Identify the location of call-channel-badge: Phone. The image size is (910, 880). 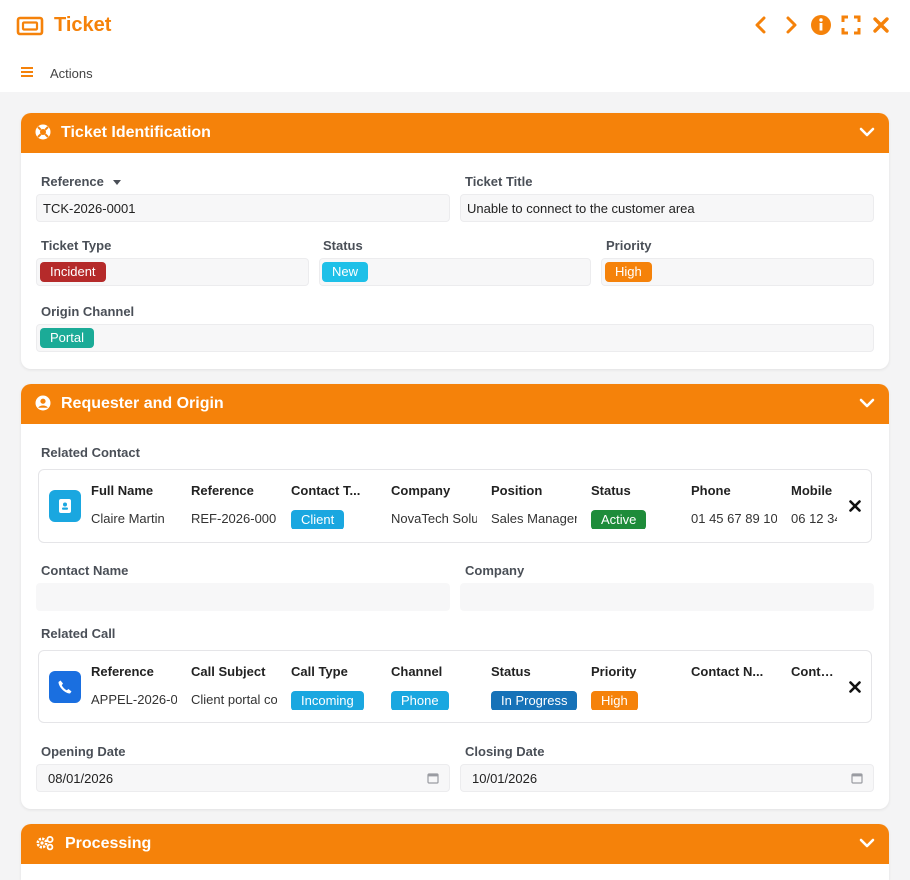
(420, 700).